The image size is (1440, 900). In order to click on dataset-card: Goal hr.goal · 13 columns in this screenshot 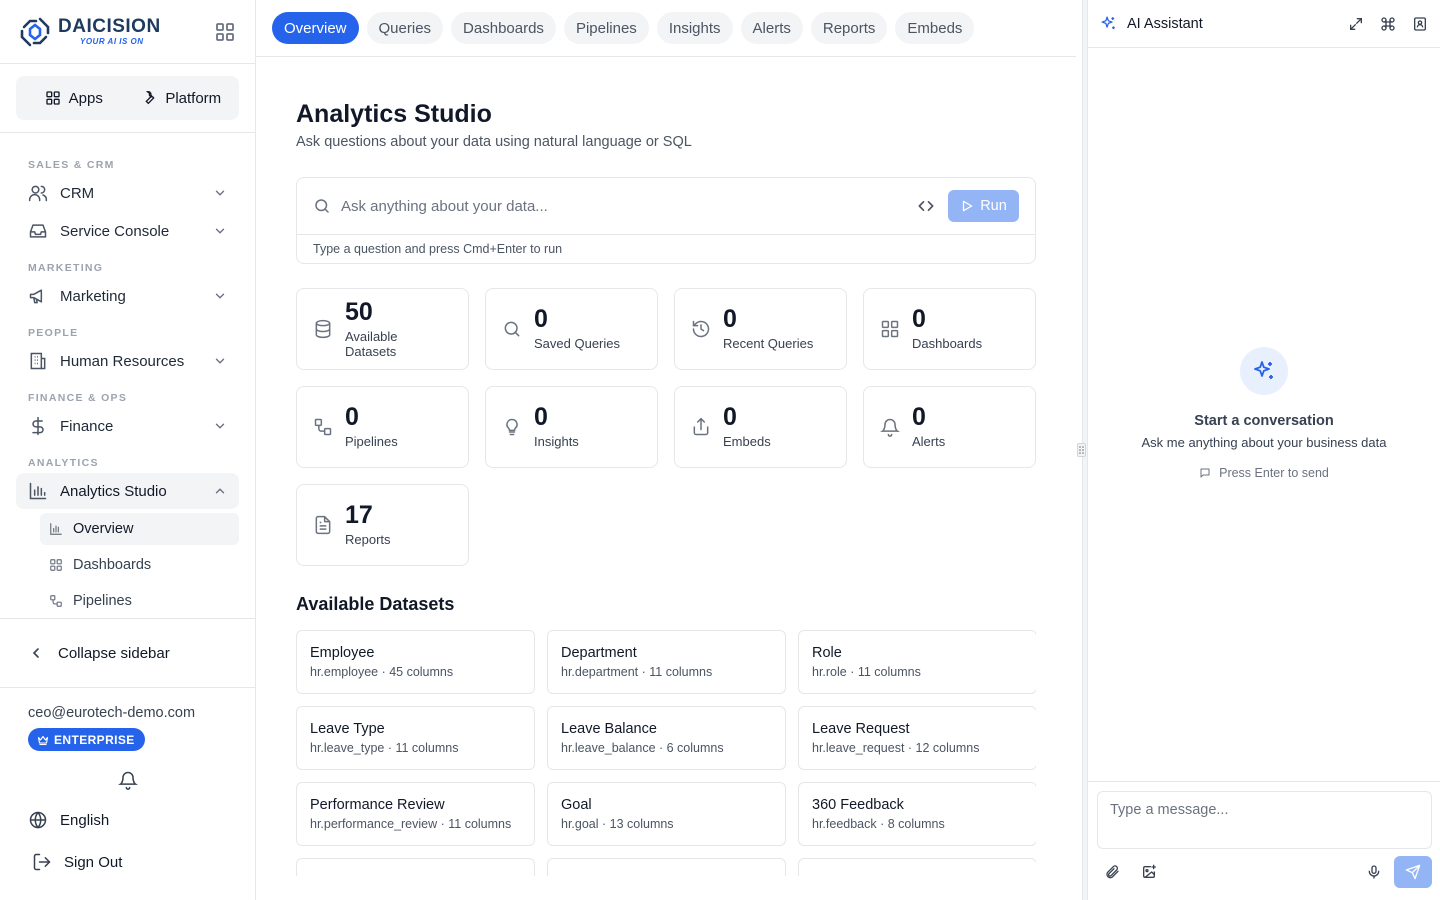, I will do `click(666, 814)`.